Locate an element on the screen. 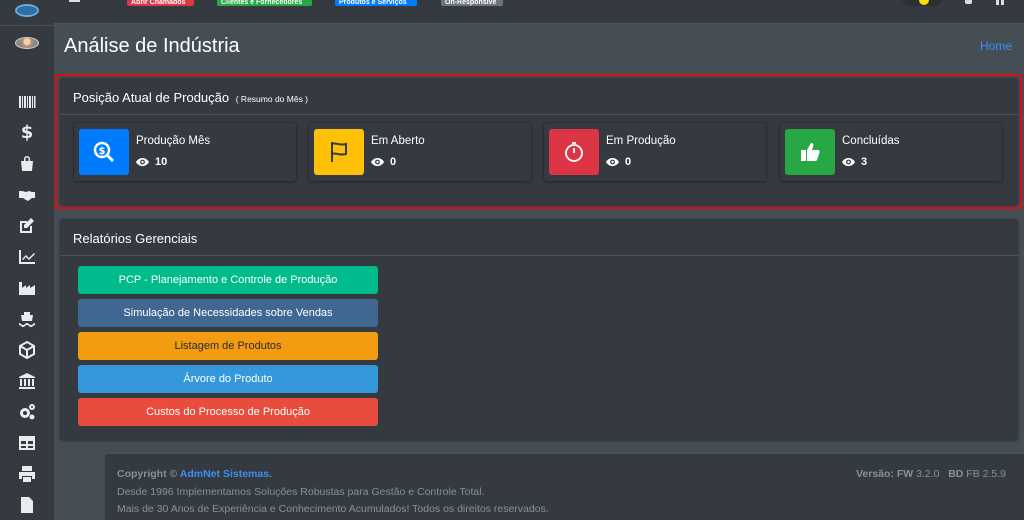 The height and width of the screenshot is (520, 1024). info-box-concluidas: Concluídas 3 is located at coordinates (891, 152).